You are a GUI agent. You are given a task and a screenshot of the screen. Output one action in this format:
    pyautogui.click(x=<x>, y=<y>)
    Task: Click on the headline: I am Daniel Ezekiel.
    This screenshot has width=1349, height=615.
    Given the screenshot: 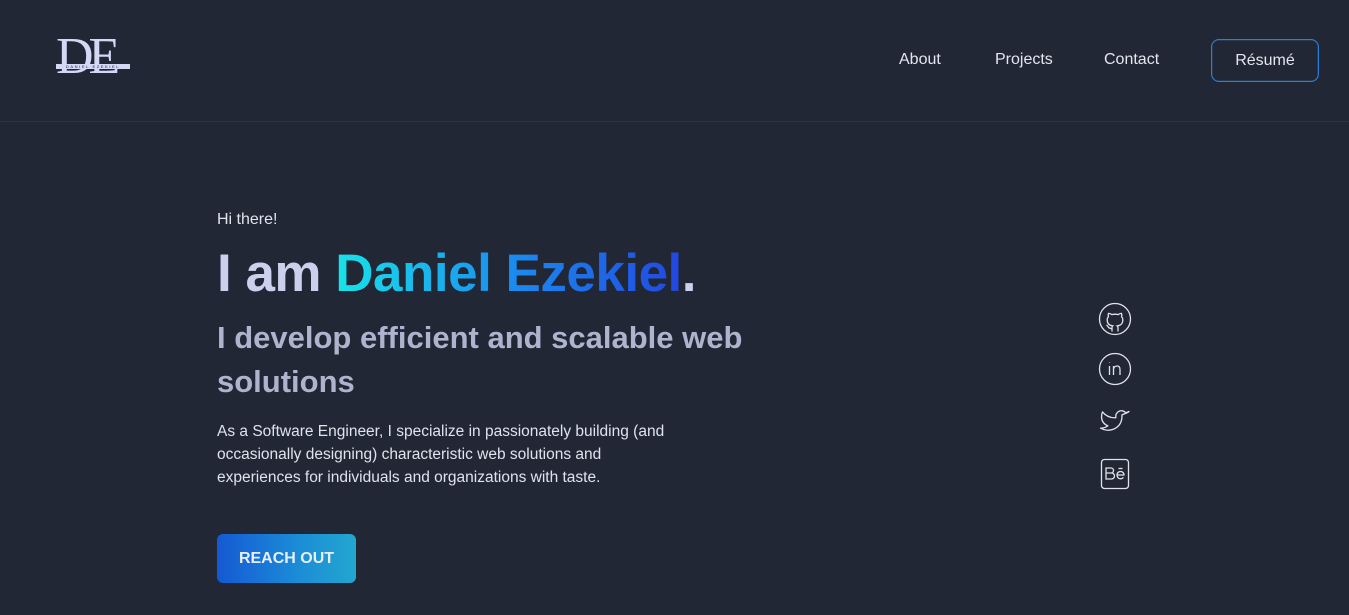 What is the action you would take?
    pyautogui.click(x=457, y=274)
    